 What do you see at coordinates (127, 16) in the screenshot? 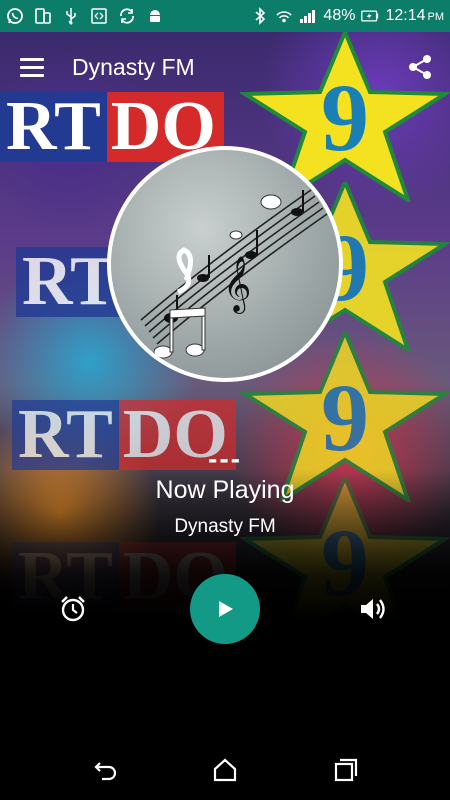
I see `sync-icon` at bounding box center [127, 16].